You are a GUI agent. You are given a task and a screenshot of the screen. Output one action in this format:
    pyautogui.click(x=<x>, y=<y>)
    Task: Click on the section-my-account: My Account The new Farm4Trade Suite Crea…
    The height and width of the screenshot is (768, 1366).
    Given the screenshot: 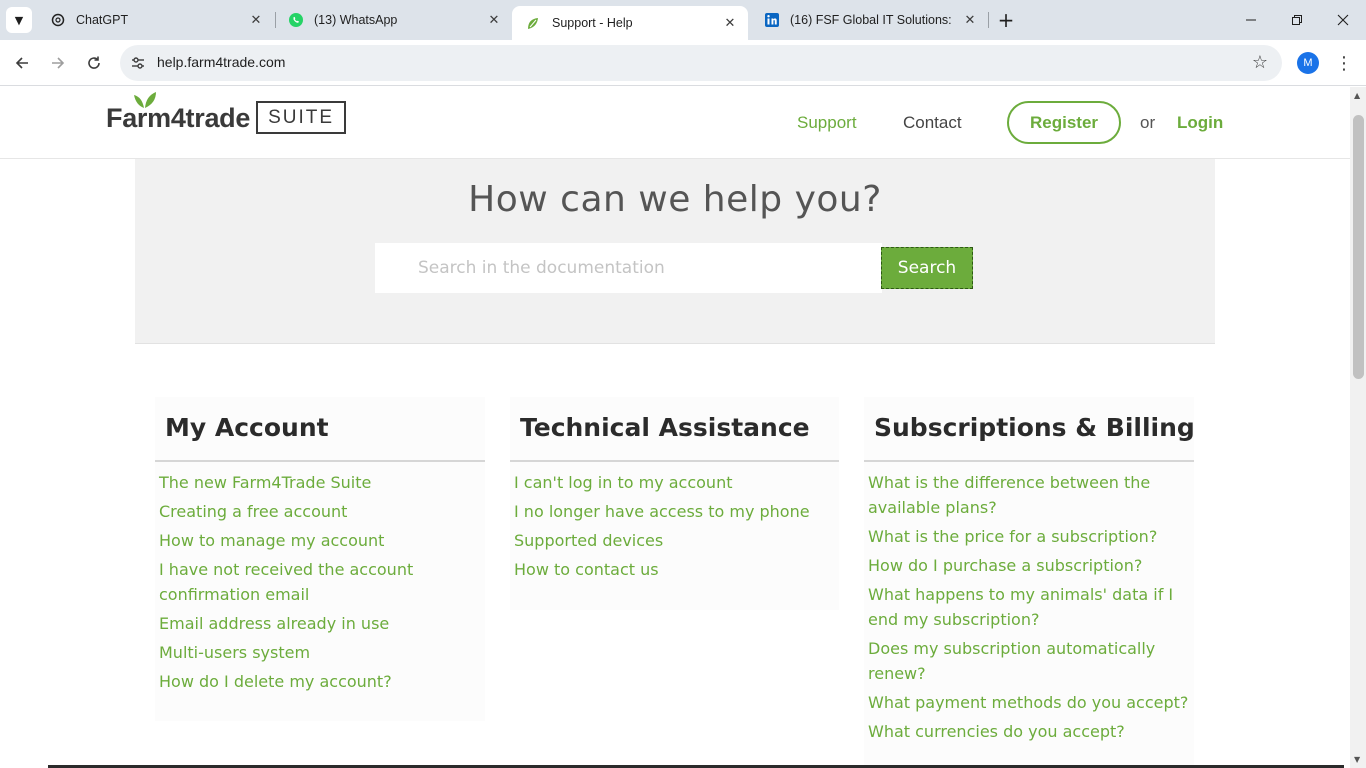 What is the action you would take?
    pyautogui.click(x=320, y=559)
    